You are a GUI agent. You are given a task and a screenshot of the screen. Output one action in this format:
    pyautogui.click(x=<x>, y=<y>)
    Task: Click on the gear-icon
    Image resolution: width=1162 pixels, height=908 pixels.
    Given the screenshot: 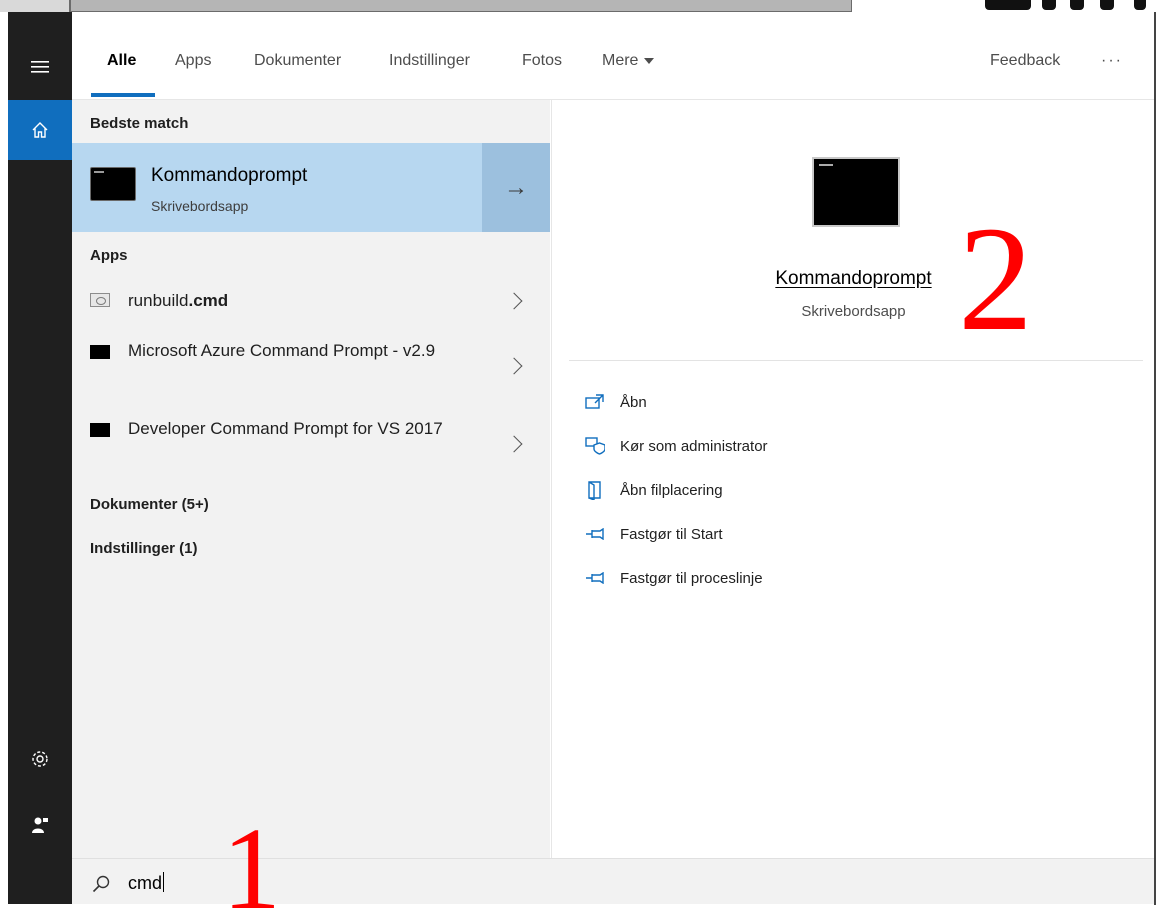 What is the action you would take?
    pyautogui.click(x=40, y=759)
    